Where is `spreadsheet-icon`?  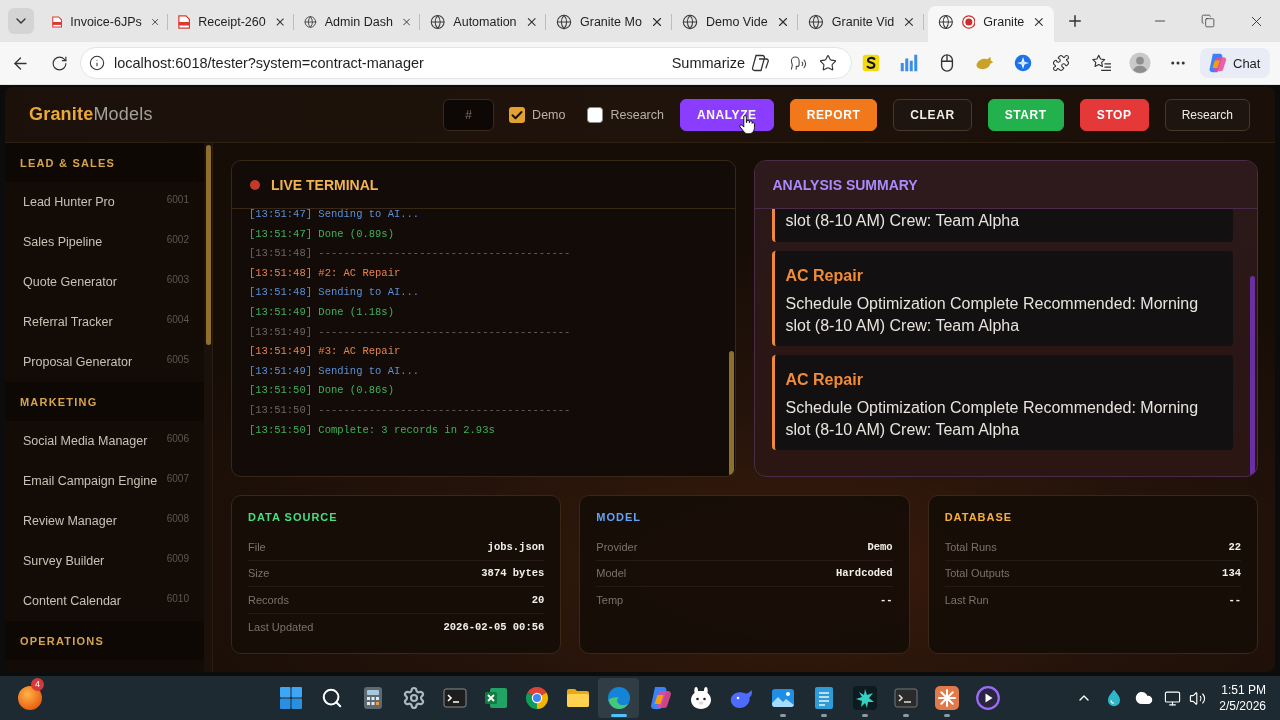 spreadsheet-icon is located at coordinates (495, 698).